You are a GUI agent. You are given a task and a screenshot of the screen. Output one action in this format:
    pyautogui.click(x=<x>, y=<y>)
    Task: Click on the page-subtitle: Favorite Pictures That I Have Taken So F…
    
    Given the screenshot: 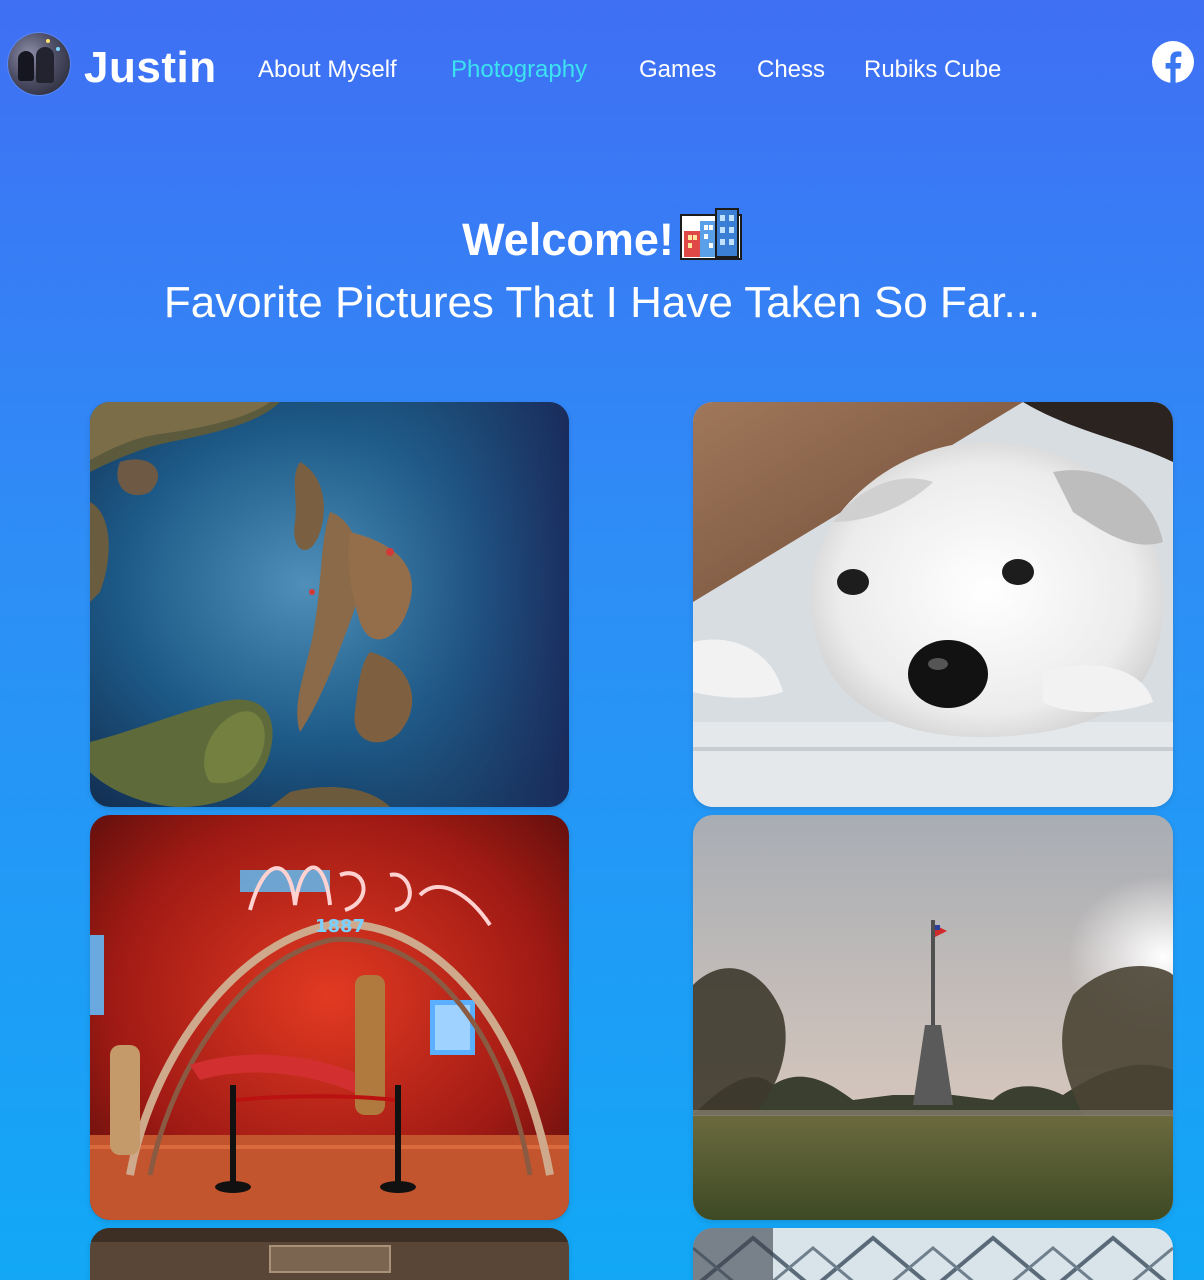 What is the action you would take?
    pyautogui.click(x=602, y=302)
    